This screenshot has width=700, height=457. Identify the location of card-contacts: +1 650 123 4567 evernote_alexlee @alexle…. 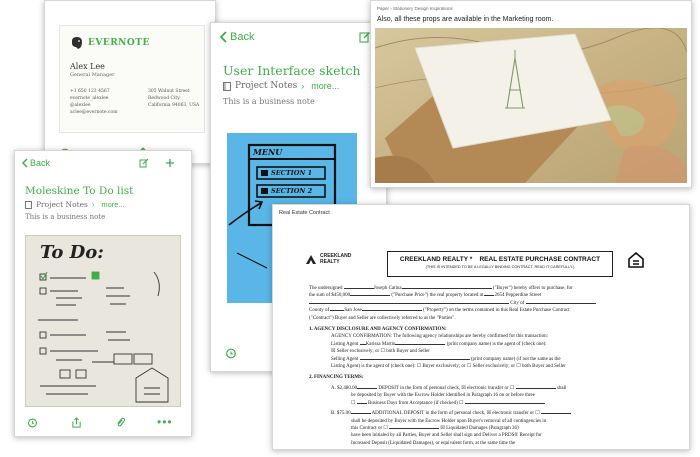
(94, 102).